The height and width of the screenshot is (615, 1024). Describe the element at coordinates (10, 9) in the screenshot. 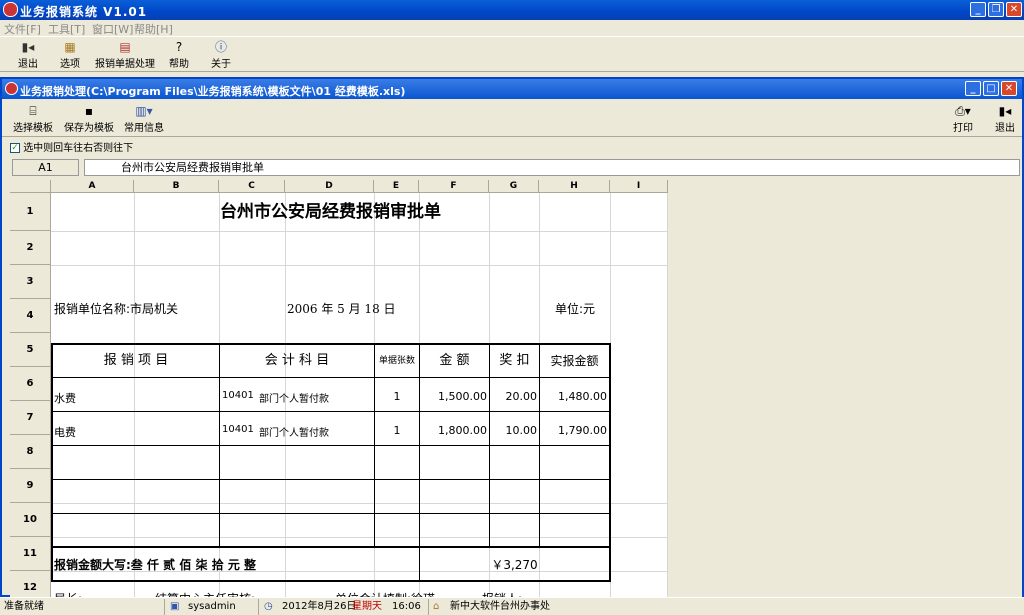

I see `app-icon` at that location.